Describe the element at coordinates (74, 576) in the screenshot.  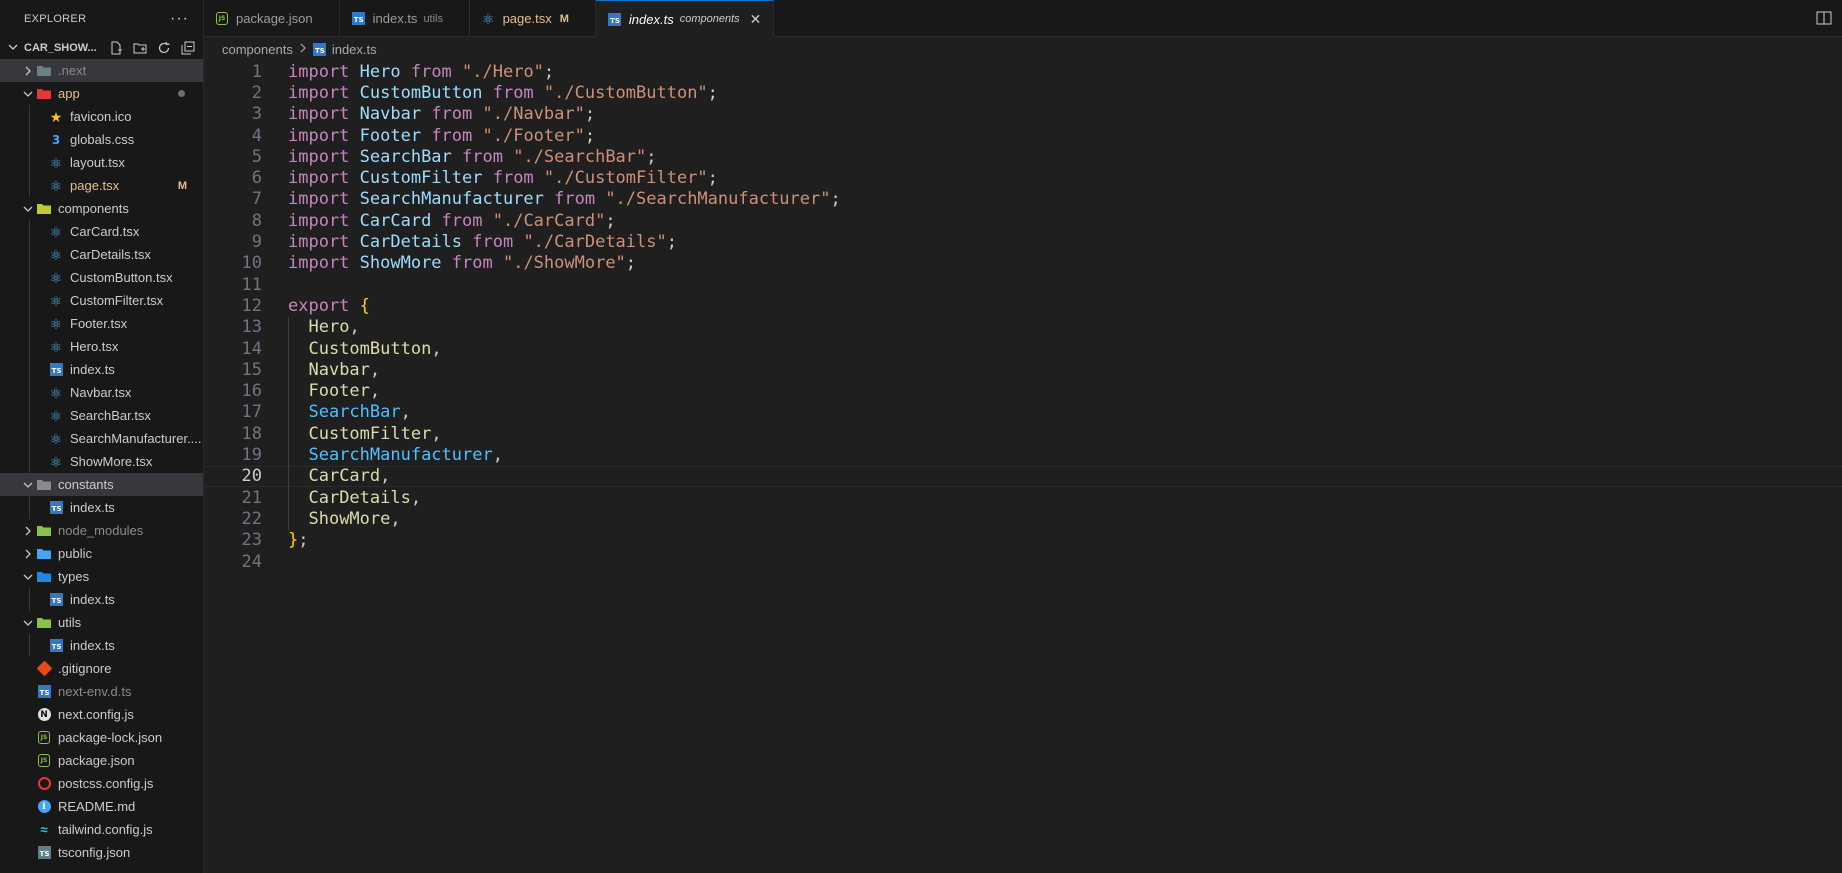
I see `tree-item-label: types` at that location.